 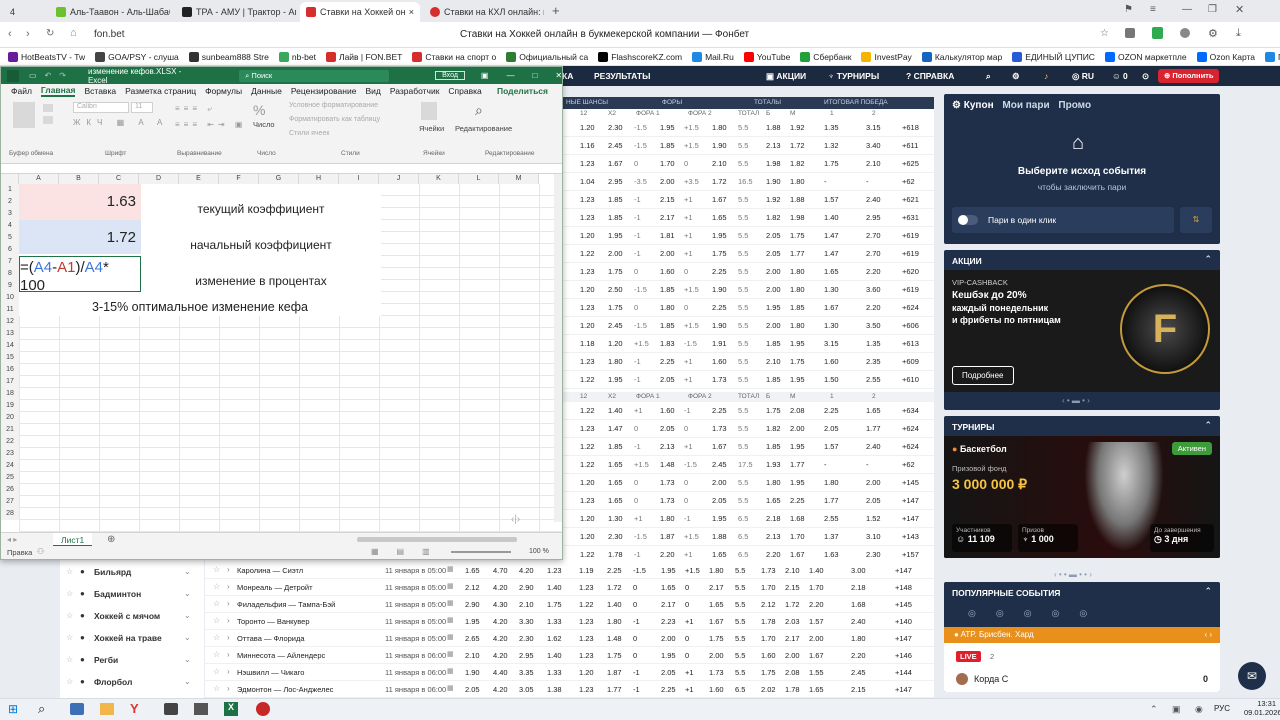 I want to click on tray-icons: ⌃ ▣ ◉, so click(x=1179, y=709).